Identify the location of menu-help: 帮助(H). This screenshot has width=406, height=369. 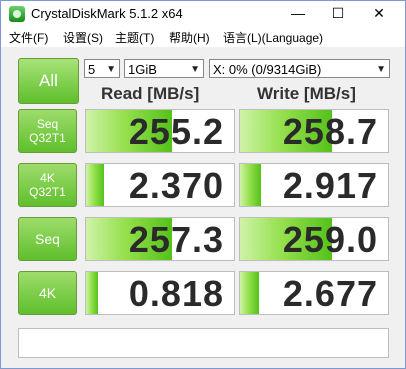
(189, 37).